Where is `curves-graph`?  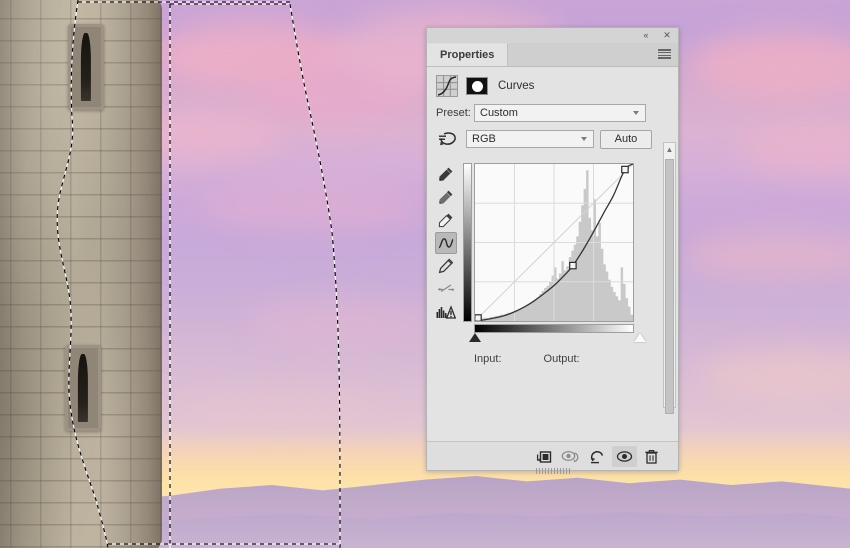
curves-graph is located at coordinates (554, 242).